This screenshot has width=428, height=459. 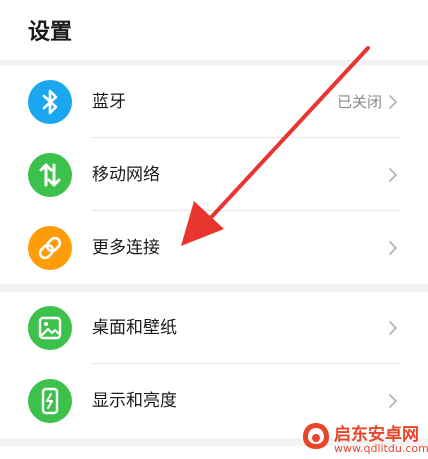 What do you see at coordinates (316, 436) in the screenshot?
I see `watermark-logo-icon` at bounding box center [316, 436].